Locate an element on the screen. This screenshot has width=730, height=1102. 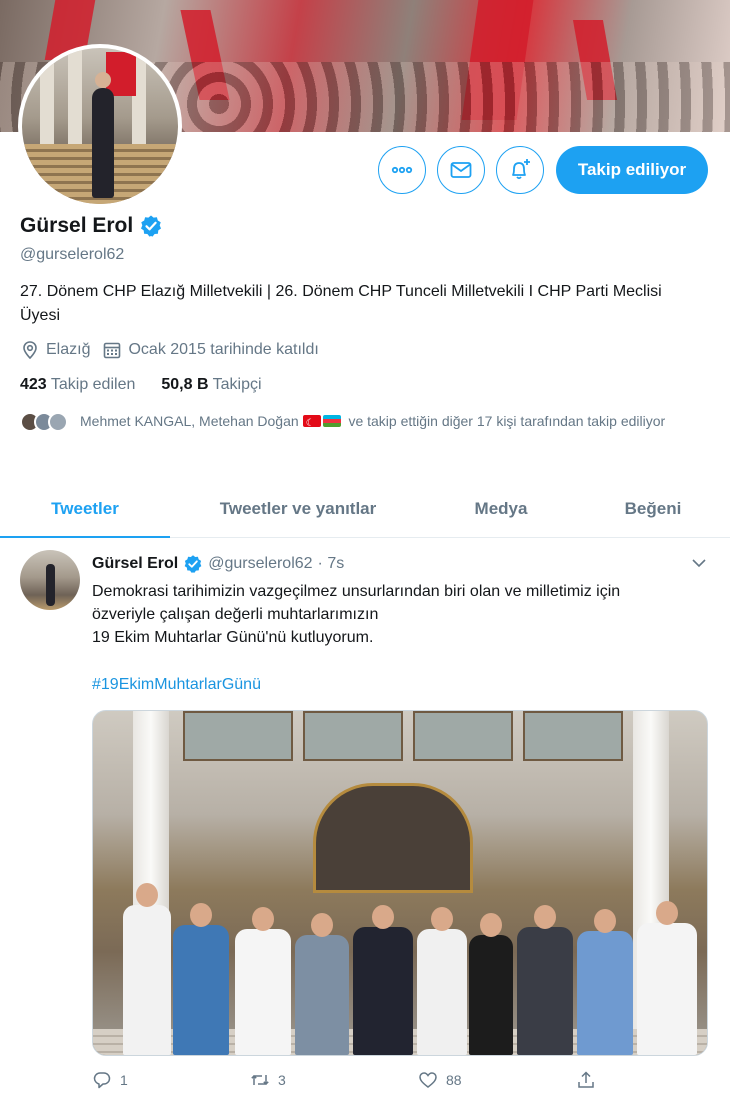
chevron-down-icon is located at coordinates (699, 563).